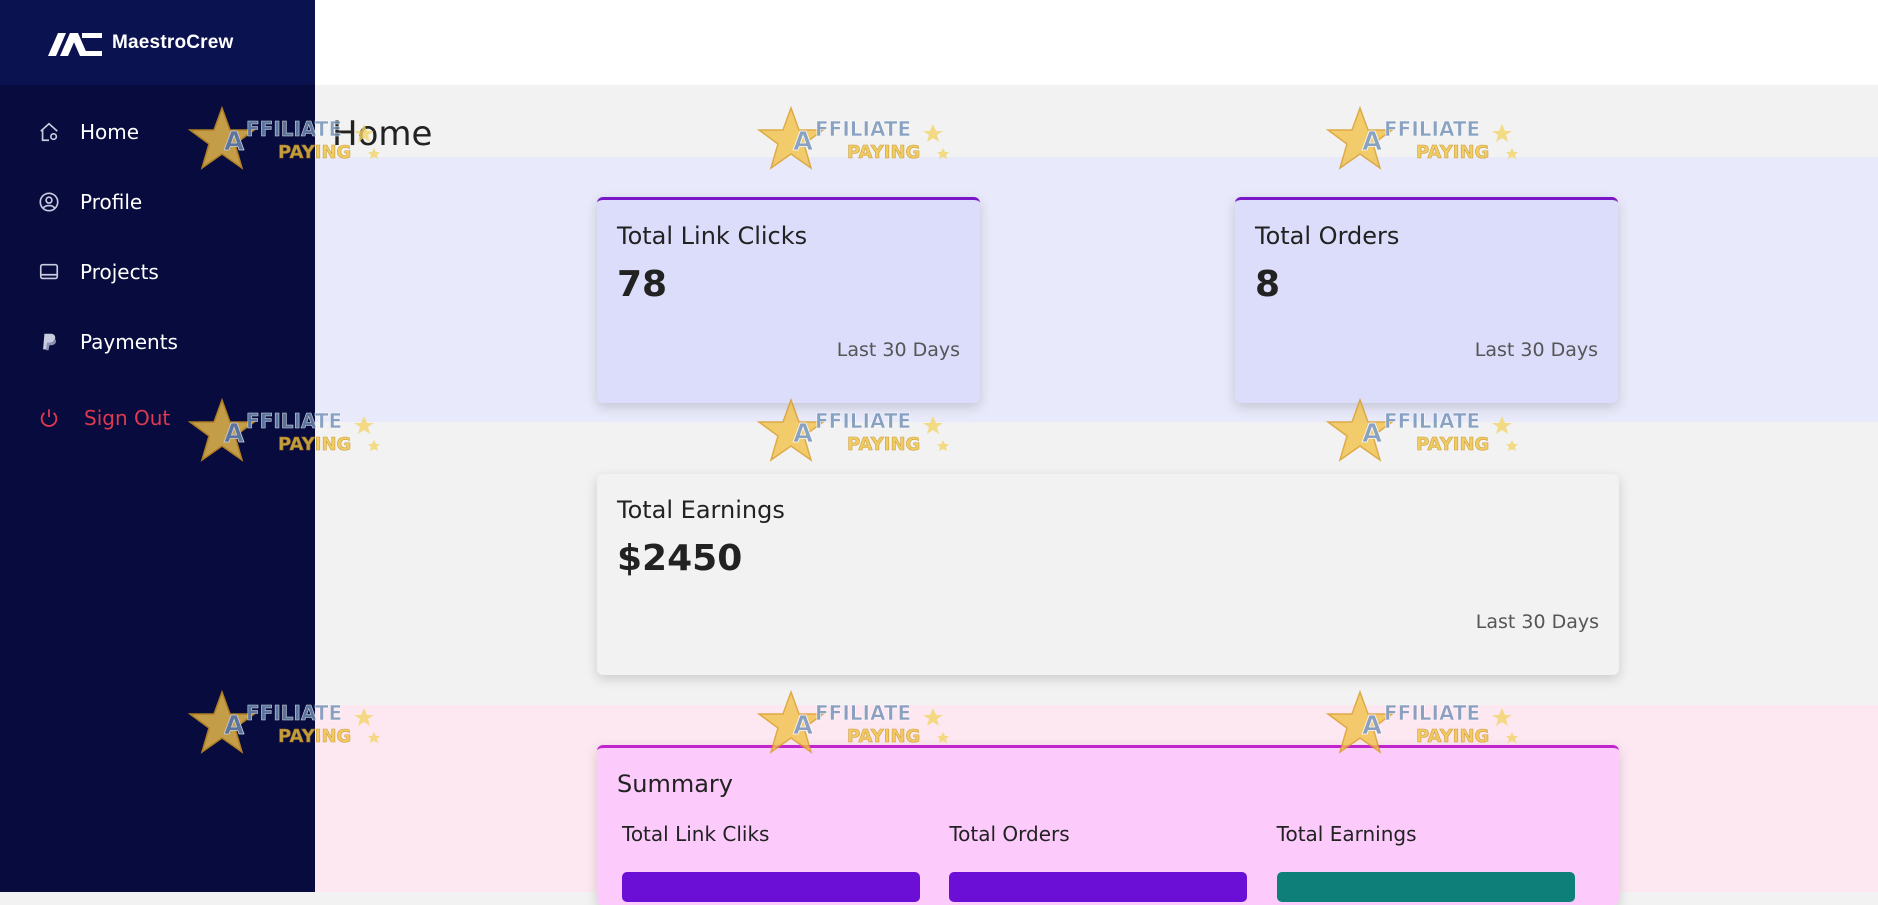  Describe the element at coordinates (119, 272) in the screenshot. I see `sidebar-item-label: Projects` at that location.